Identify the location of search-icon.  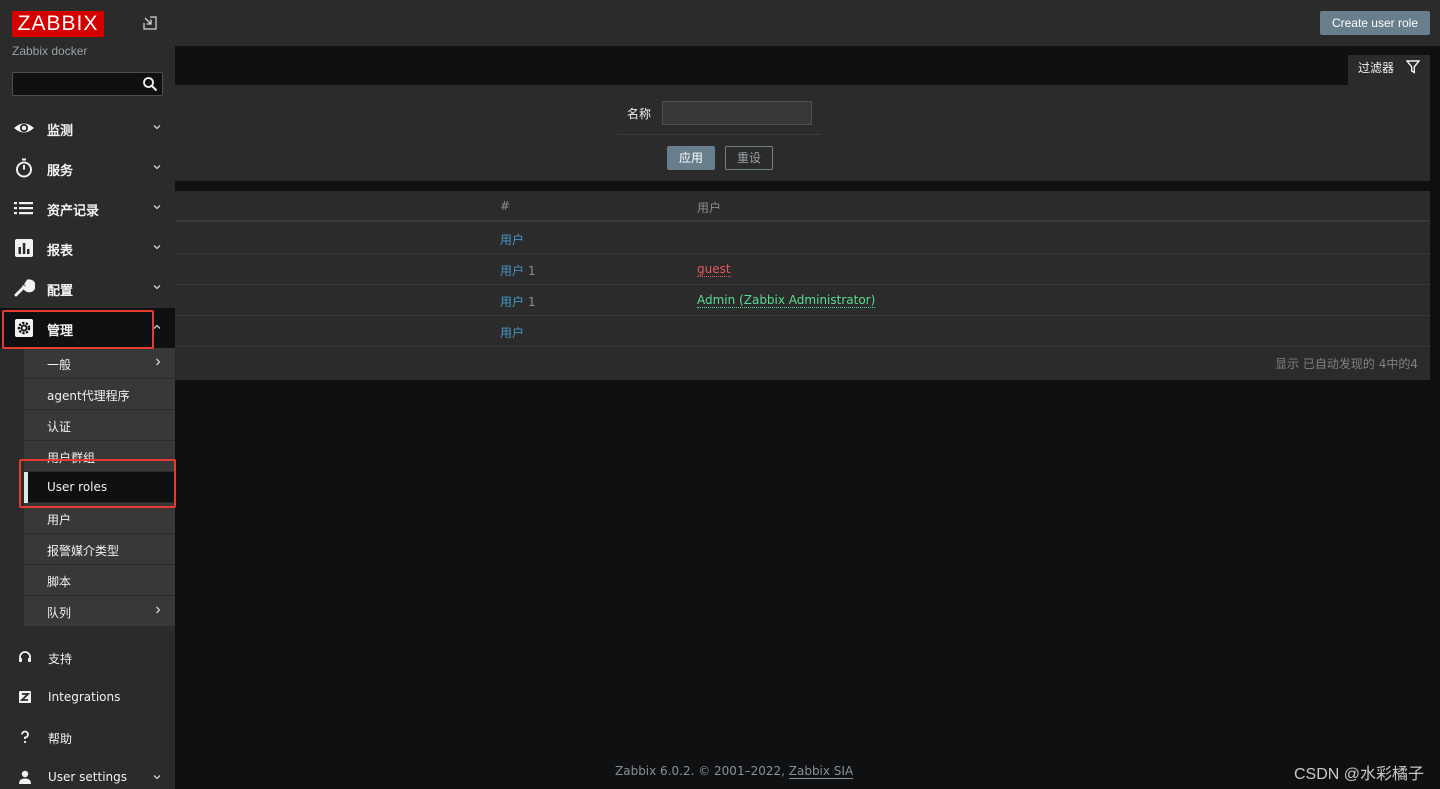
(150, 84).